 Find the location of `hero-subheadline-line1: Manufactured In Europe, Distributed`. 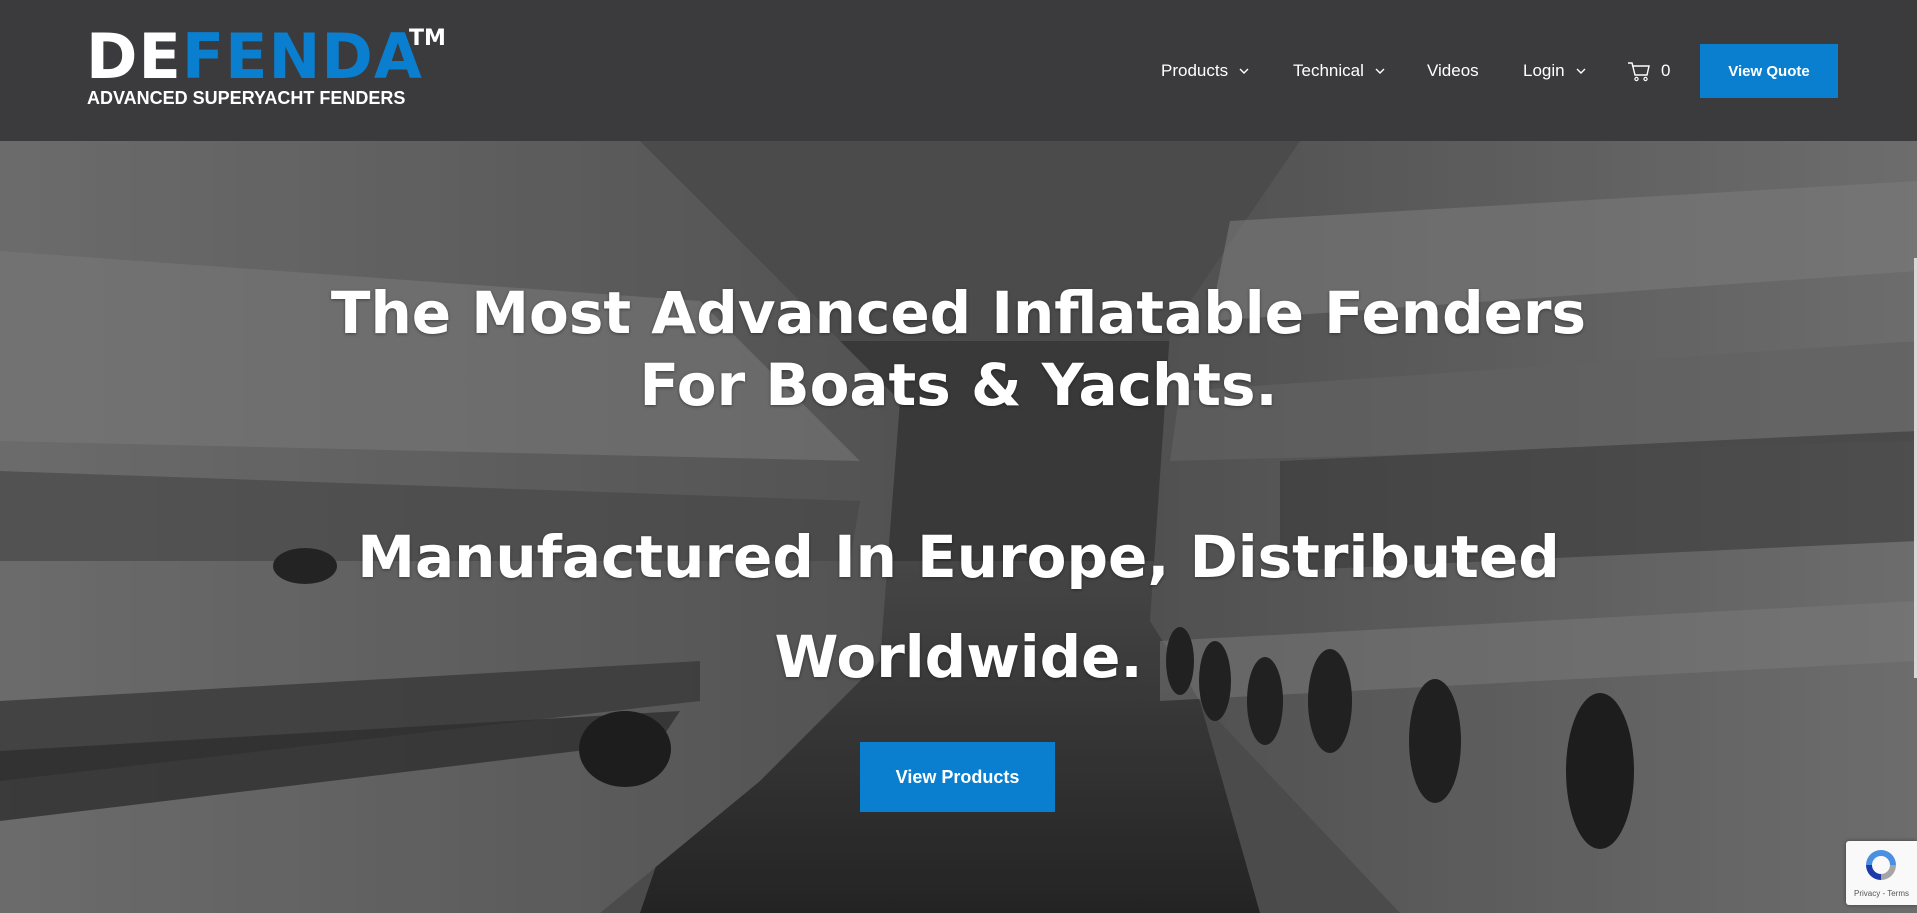

hero-subheadline-line1: Manufactured In Europe, Distributed is located at coordinates (958, 557).